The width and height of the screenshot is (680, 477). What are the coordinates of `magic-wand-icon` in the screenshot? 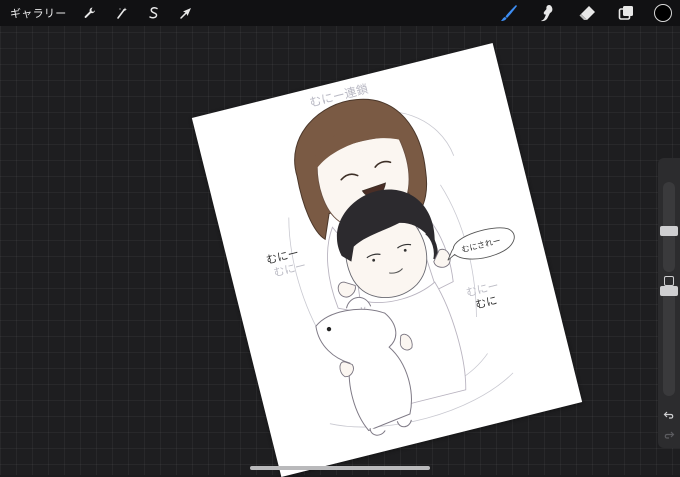 It's located at (122, 13).